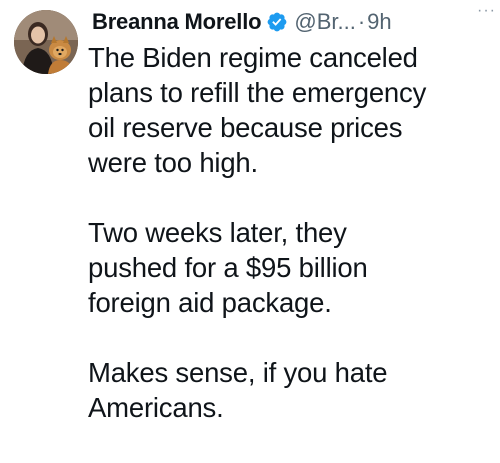  I want to click on tweet-timestamp: 9h, so click(379, 22).